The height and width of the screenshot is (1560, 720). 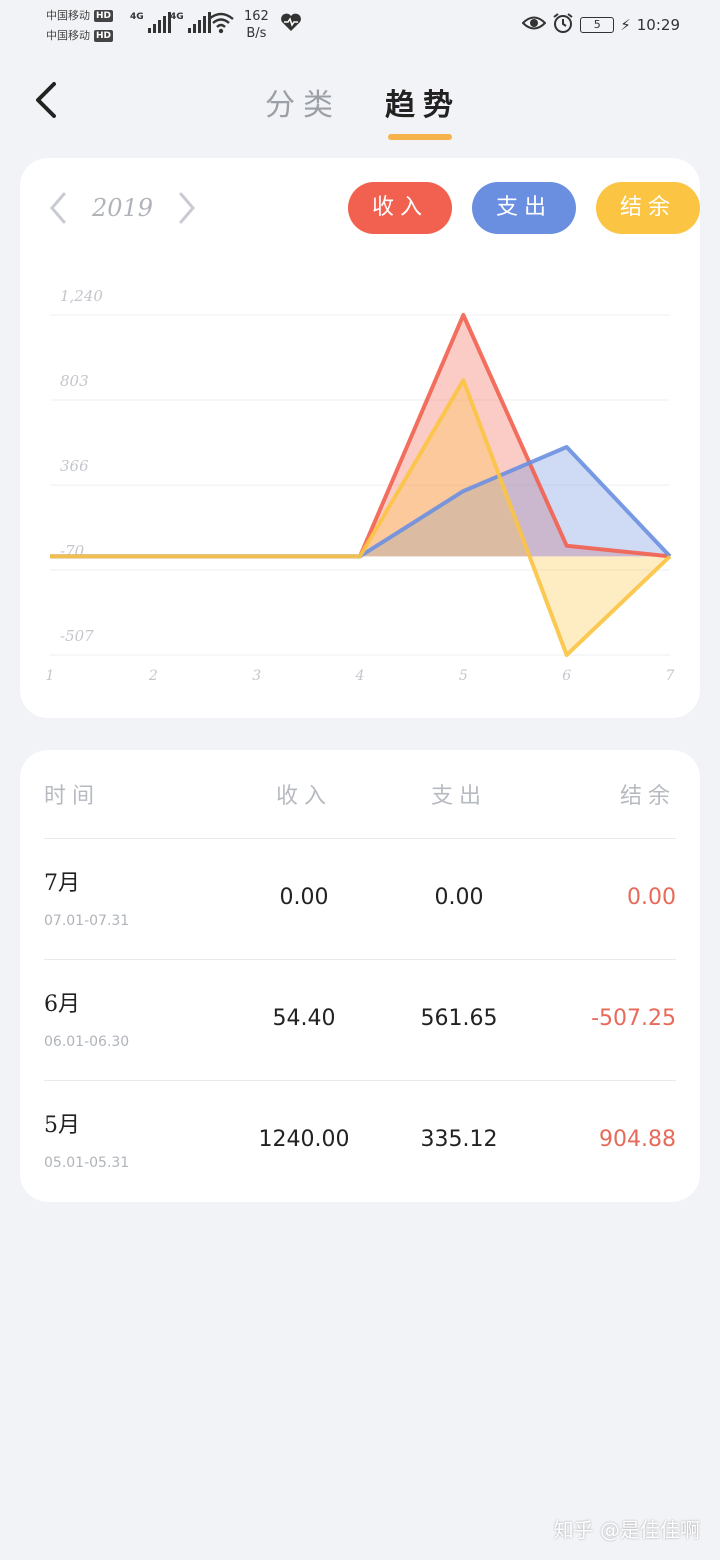 What do you see at coordinates (77, 636) in the screenshot?
I see `y-tick-label: -507` at bounding box center [77, 636].